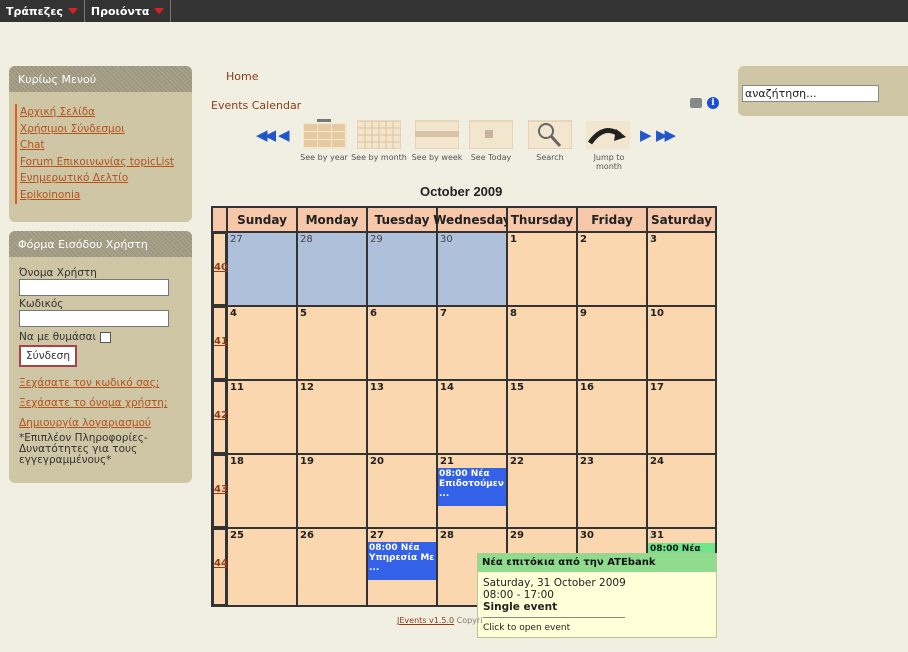  What do you see at coordinates (262, 567) in the screenshot?
I see `day-cell: 25` at bounding box center [262, 567].